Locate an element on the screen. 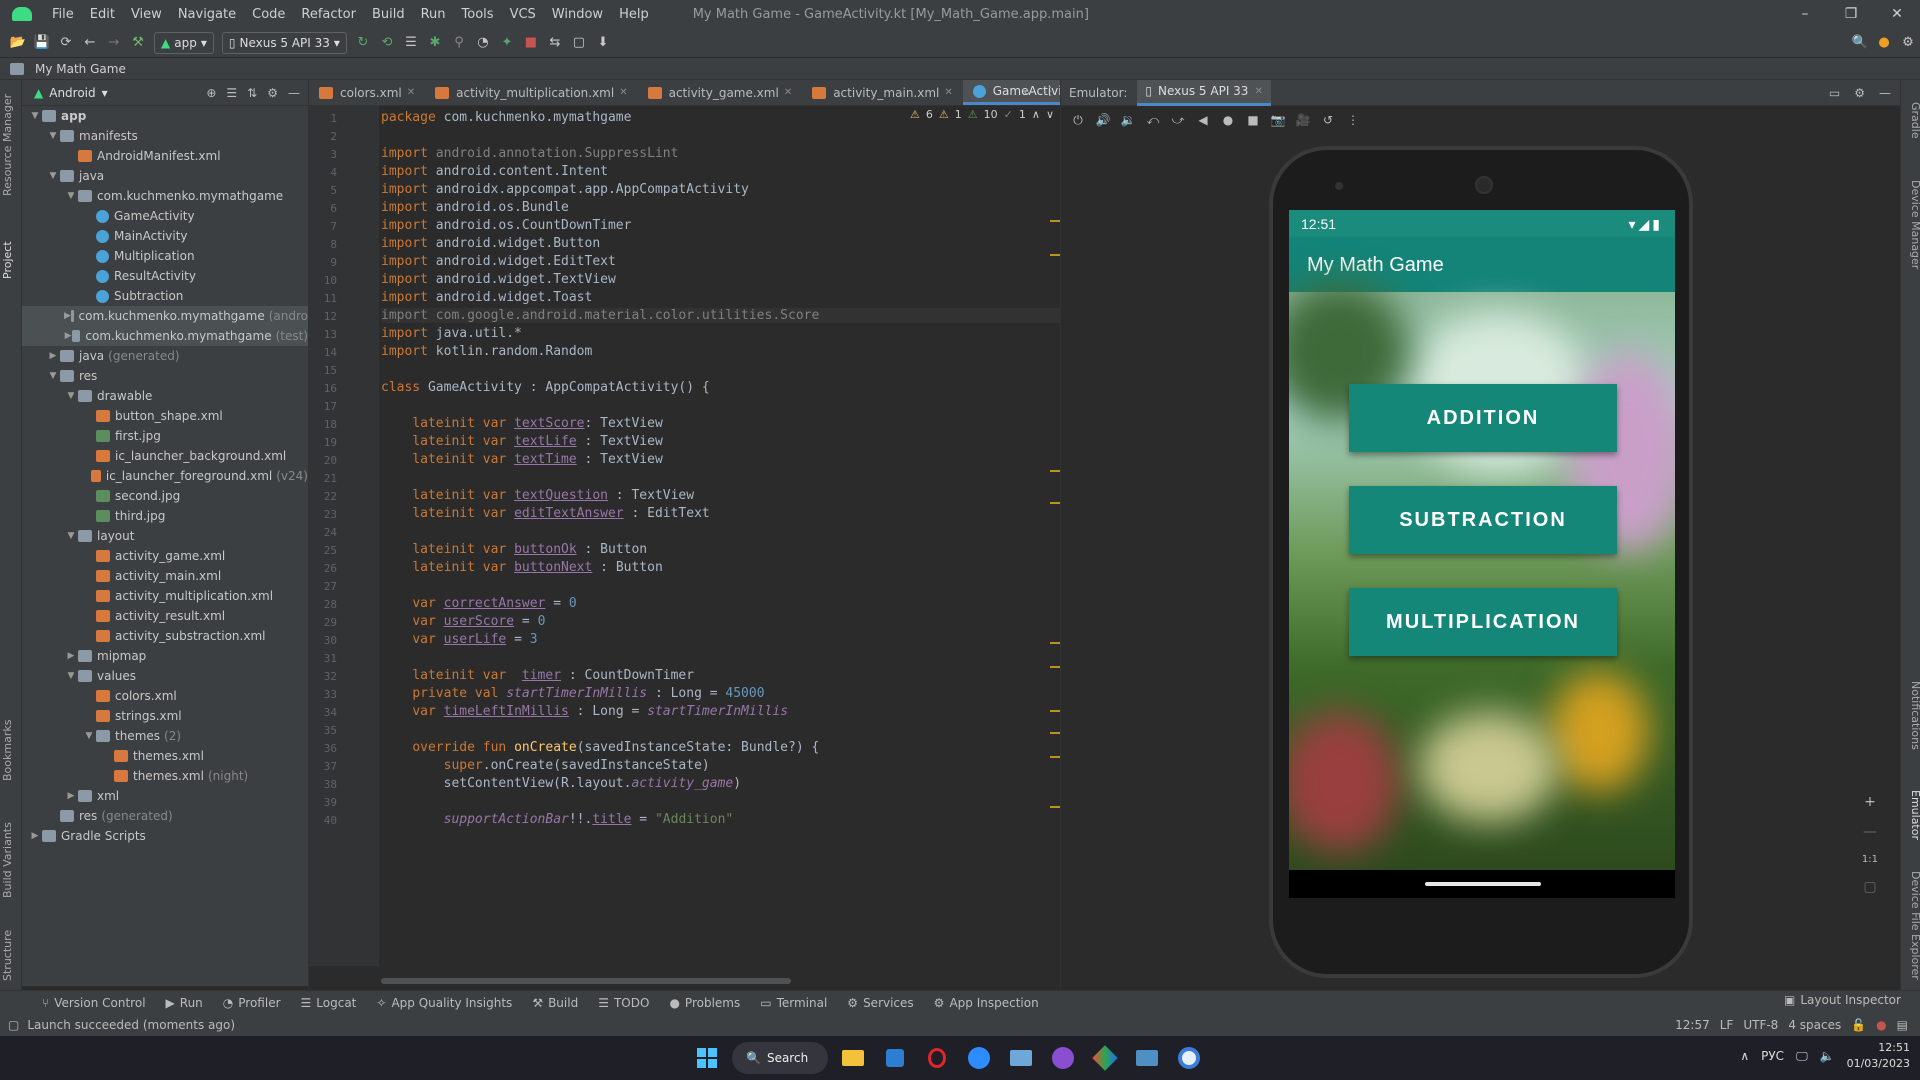  close-window-button: ✕ is located at coordinates (1897, 14).